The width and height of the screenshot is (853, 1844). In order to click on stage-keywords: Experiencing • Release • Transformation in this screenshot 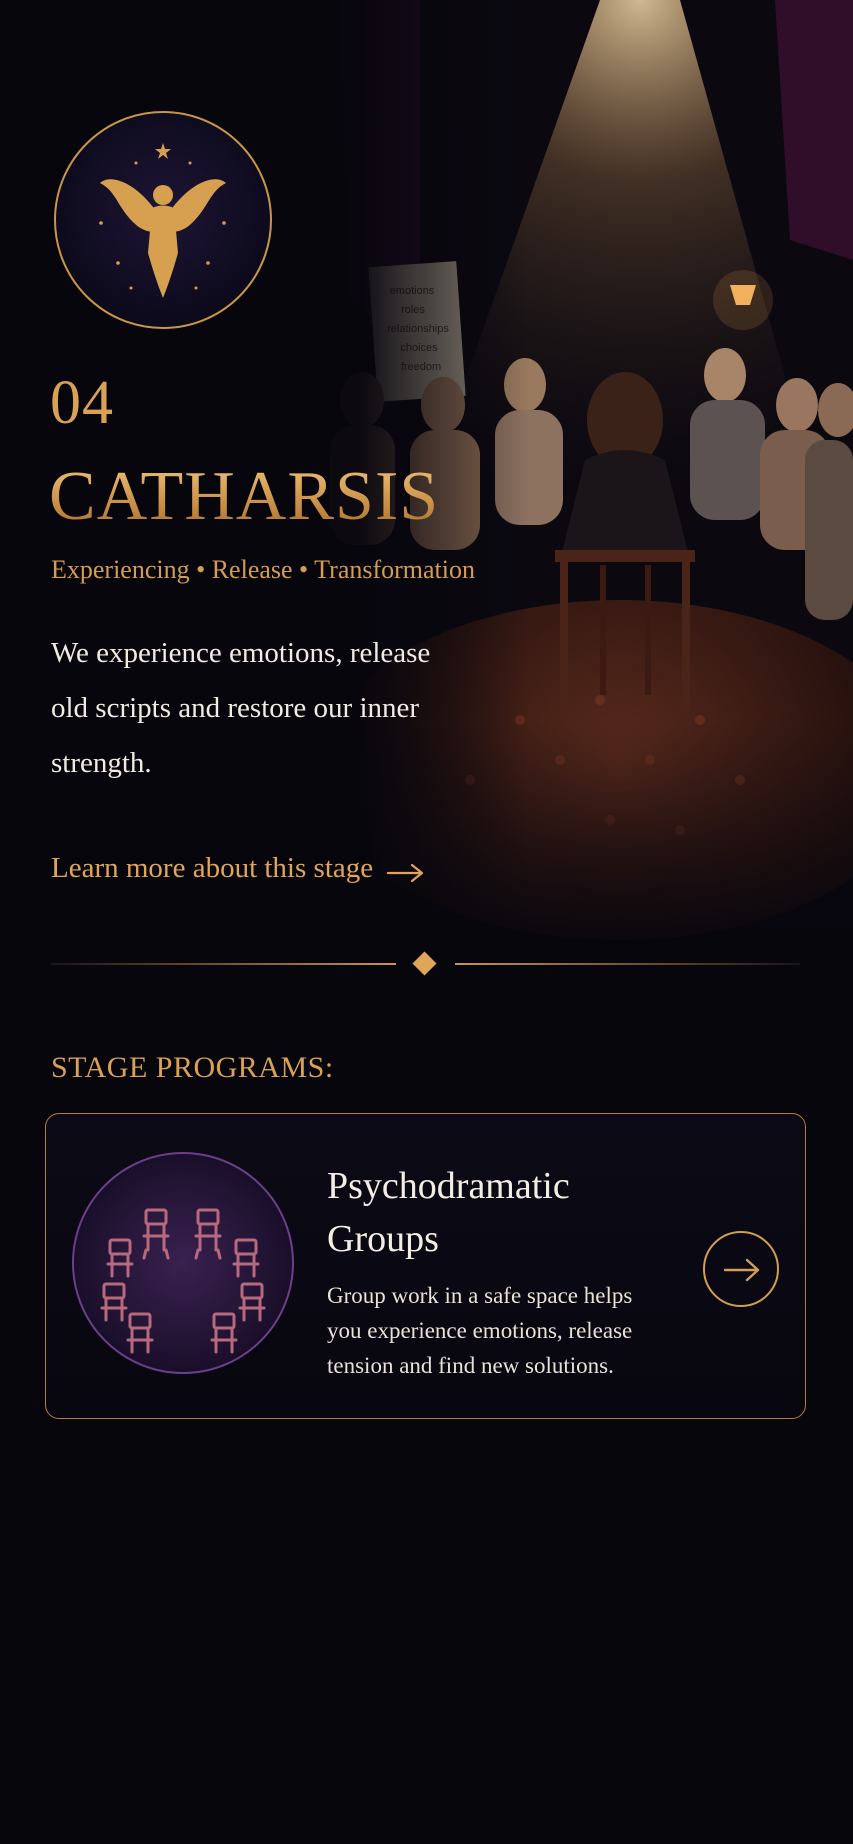, I will do `click(263, 569)`.